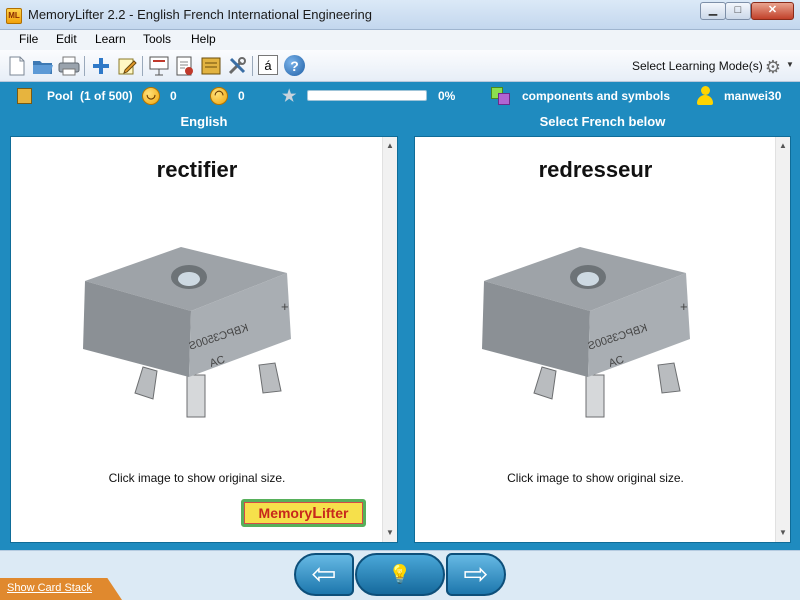  What do you see at coordinates (697, 66) in the screenshot?
I see `select-learning-mode-label: Select Learning Mode(s)` at bounding box center [697, 66].